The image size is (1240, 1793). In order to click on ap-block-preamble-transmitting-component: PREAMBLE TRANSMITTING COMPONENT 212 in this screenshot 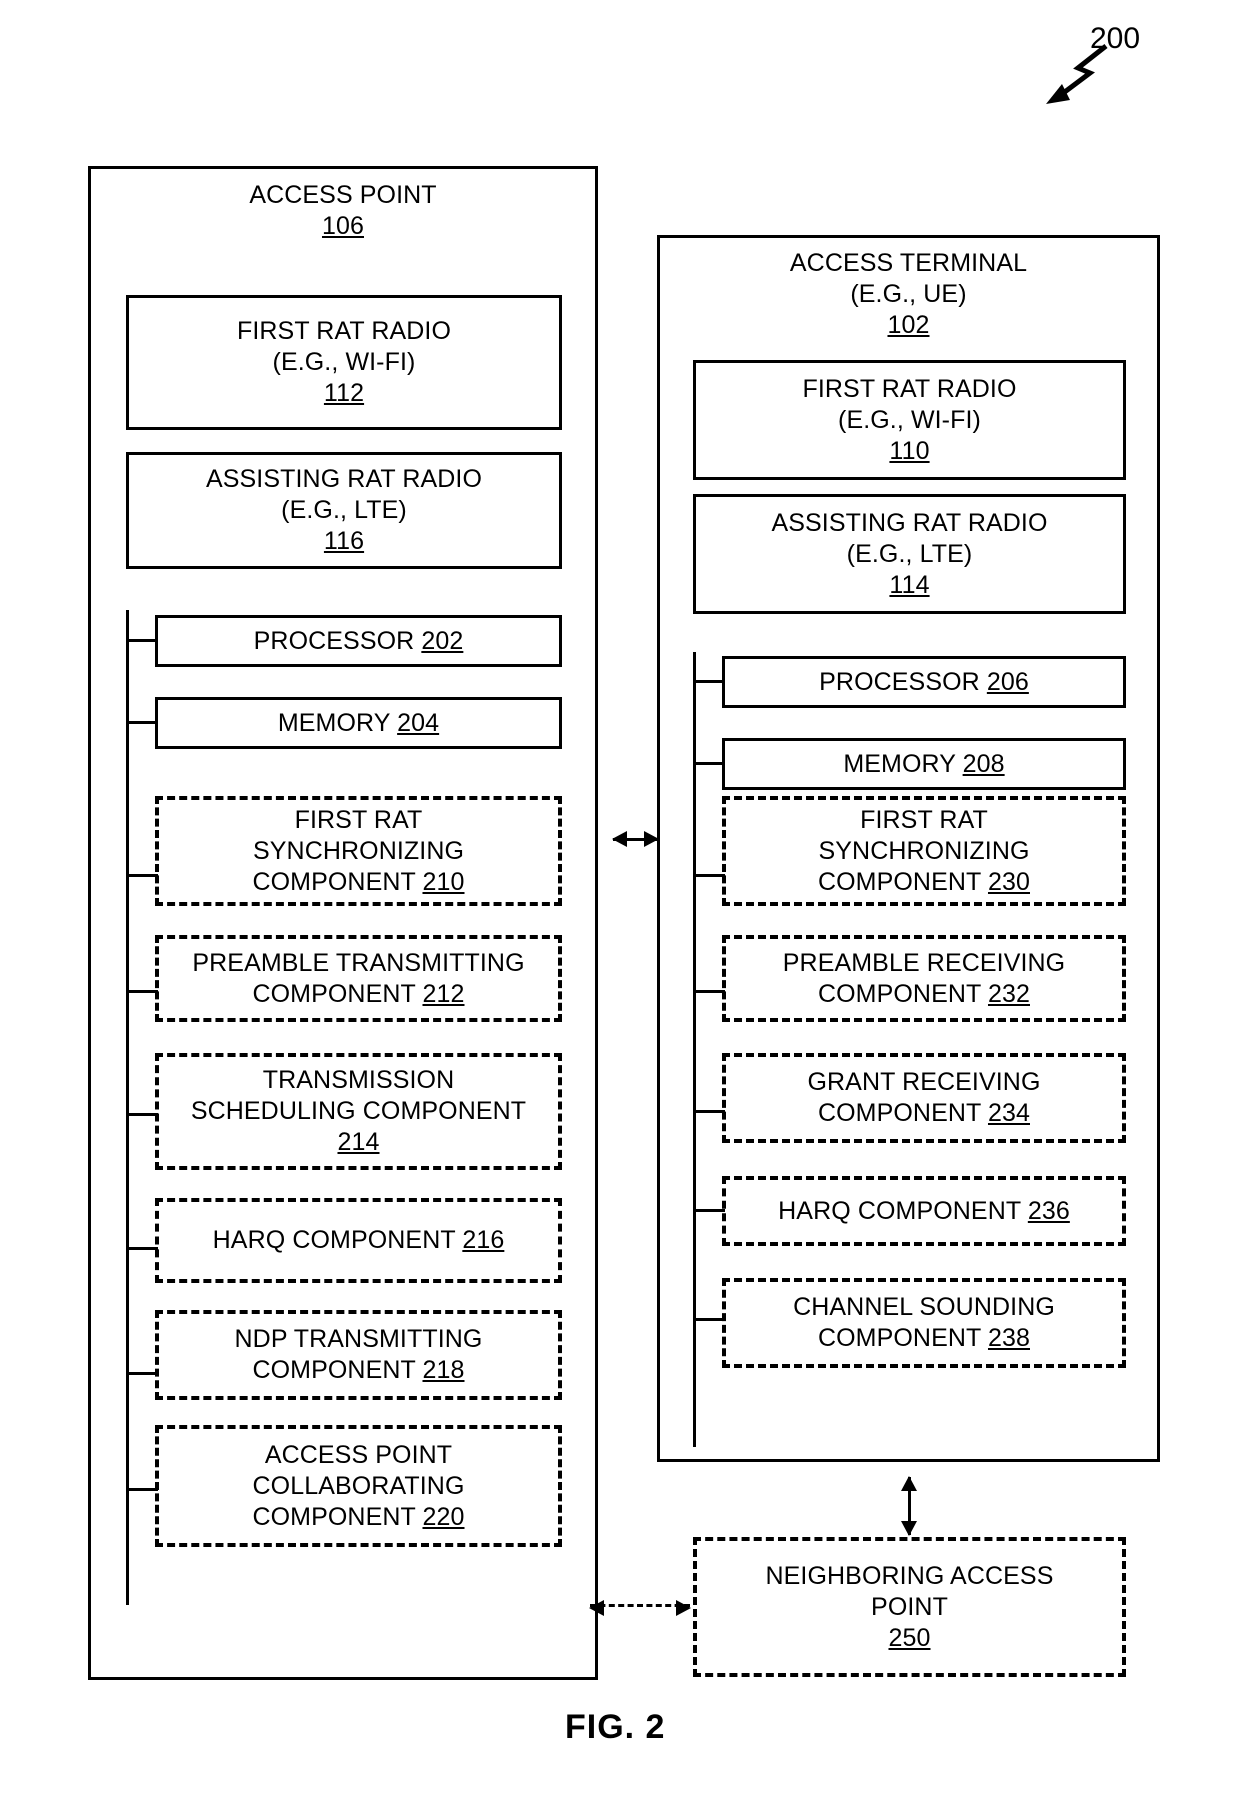, I will do `click(358, 978)`.